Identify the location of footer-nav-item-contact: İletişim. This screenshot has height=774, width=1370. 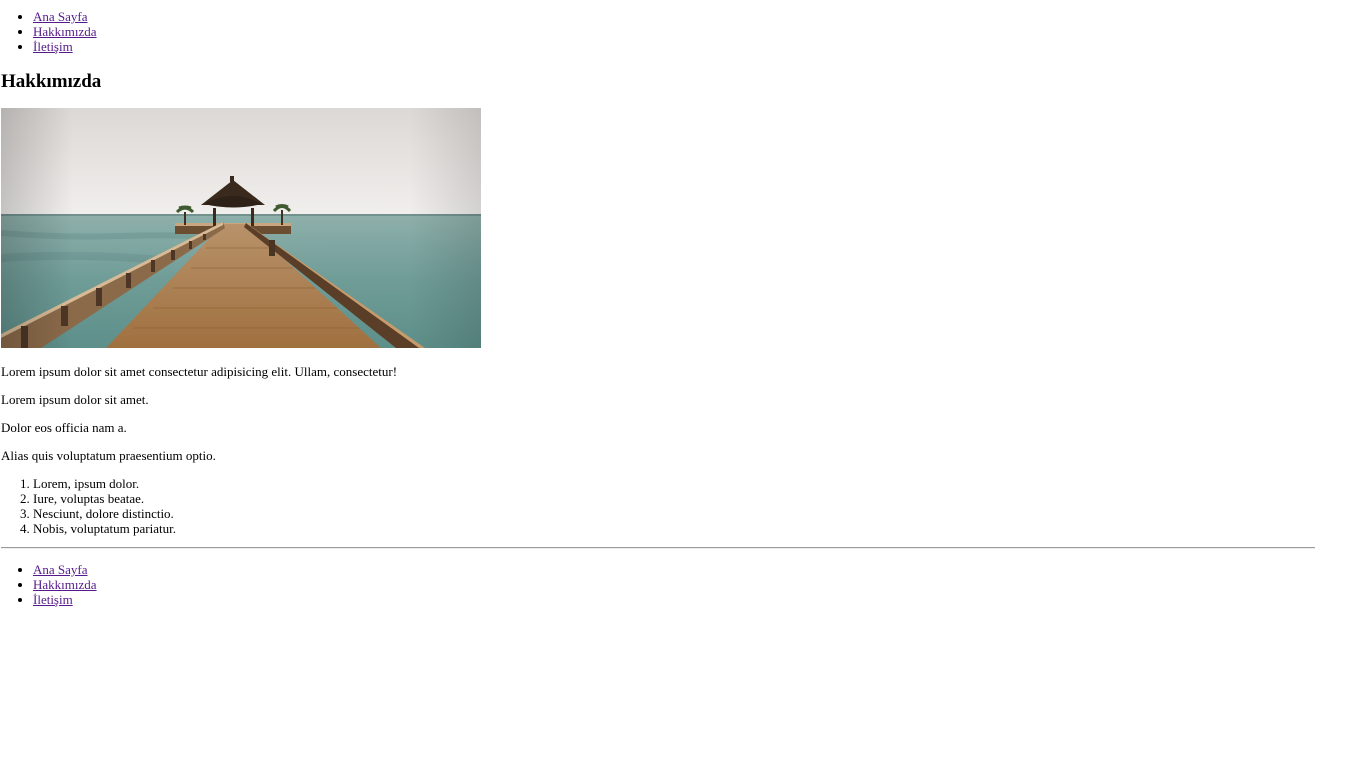
(674, 599).